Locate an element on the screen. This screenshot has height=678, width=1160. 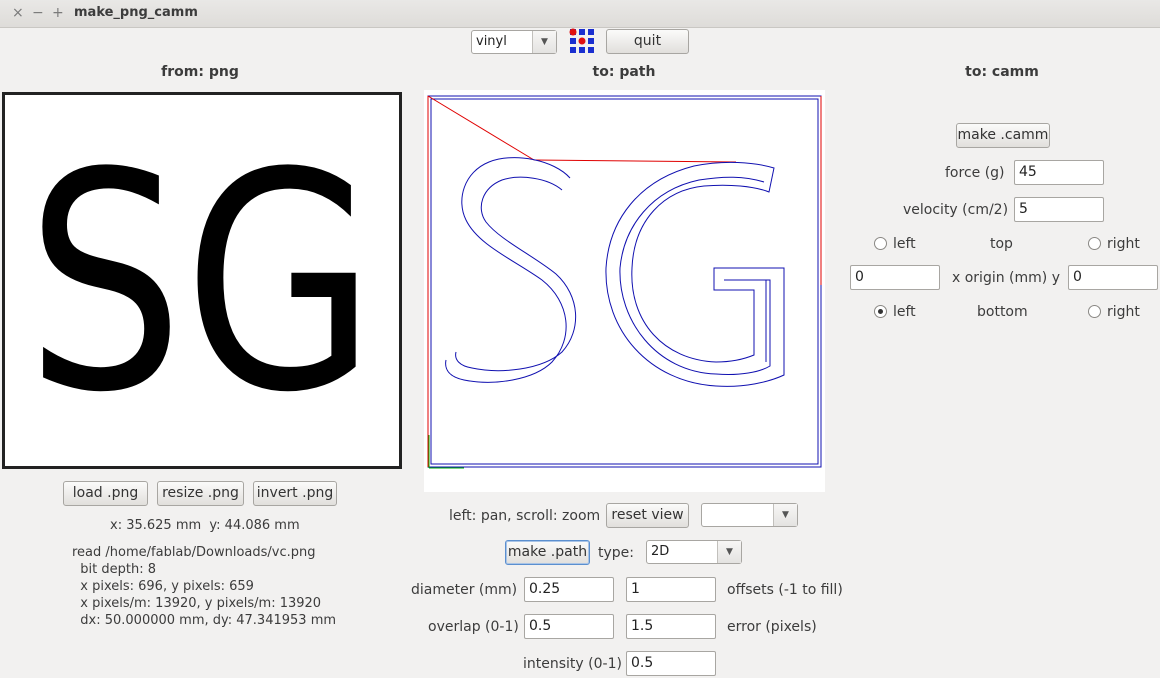
type-select-value: 2D is located at coordinates (660, 551).